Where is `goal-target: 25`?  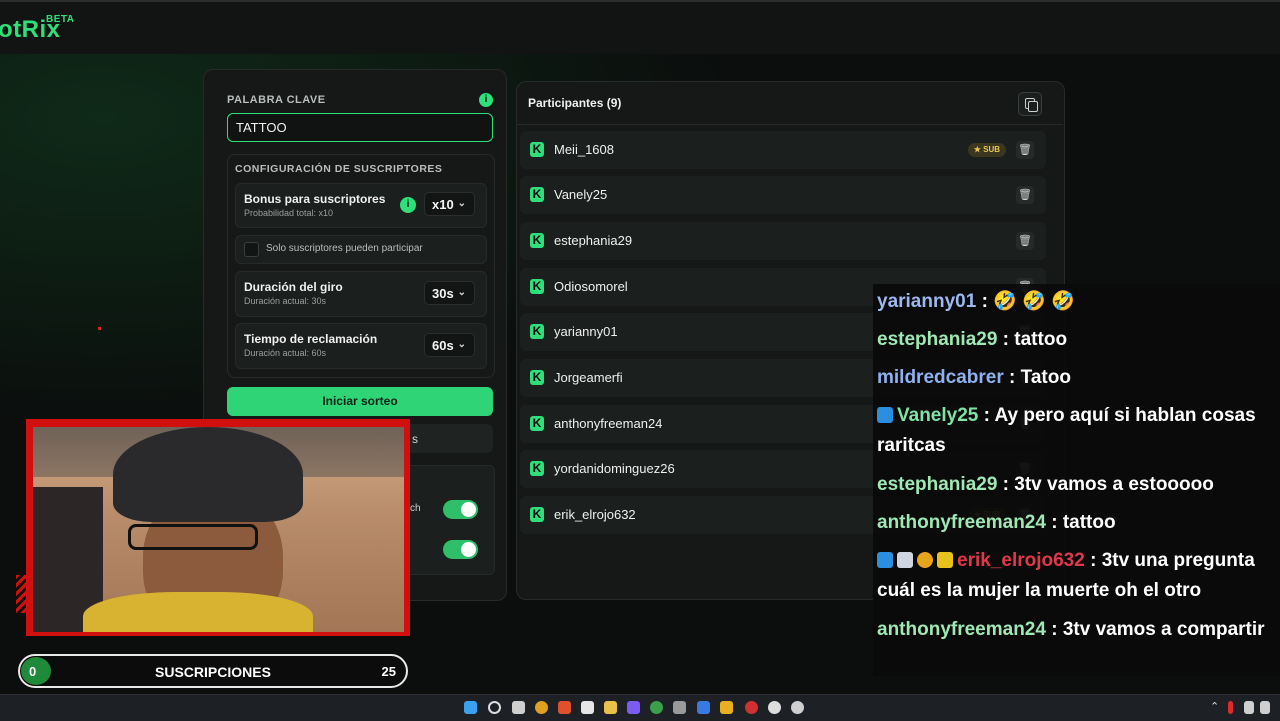 goal-target: 25 is located at coordinates (388, 671).